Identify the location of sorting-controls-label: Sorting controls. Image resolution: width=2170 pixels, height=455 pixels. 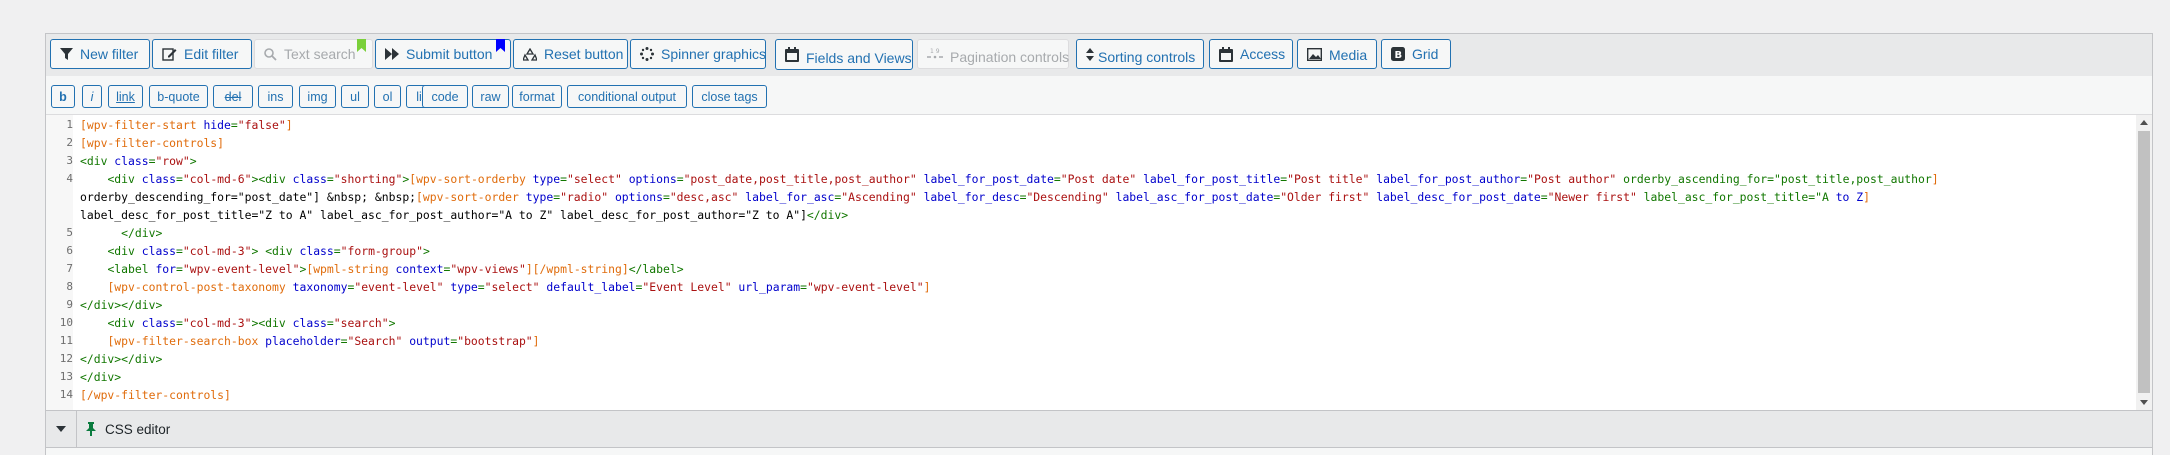
(1147, 57).